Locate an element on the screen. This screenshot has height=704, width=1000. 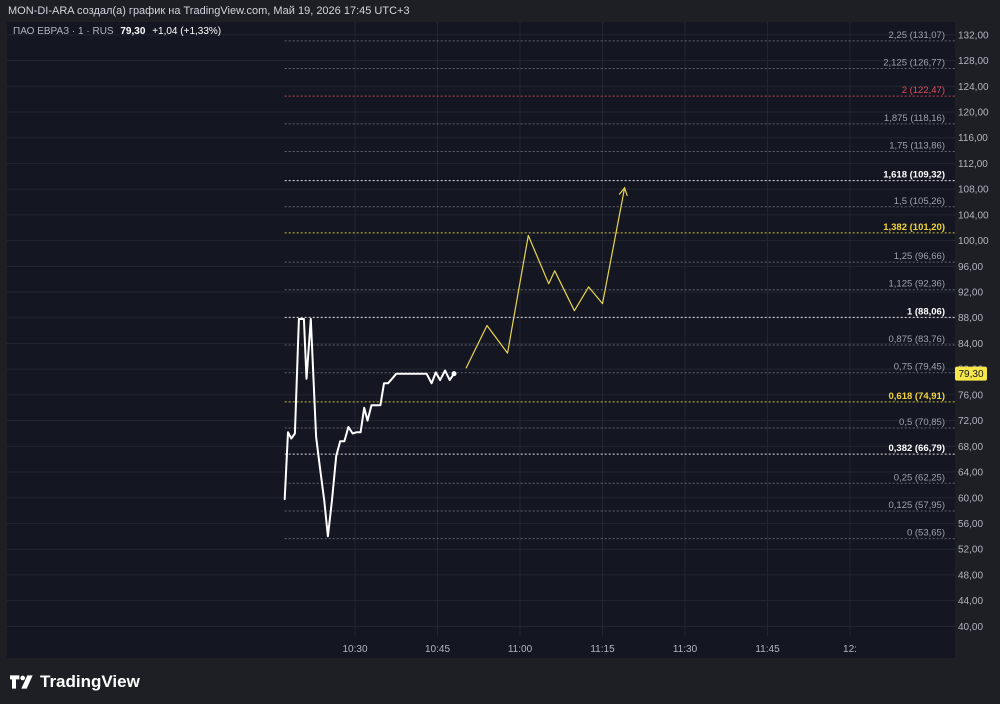
fib-label: 1,875 (118,16) is located at coordinates (914, 118).